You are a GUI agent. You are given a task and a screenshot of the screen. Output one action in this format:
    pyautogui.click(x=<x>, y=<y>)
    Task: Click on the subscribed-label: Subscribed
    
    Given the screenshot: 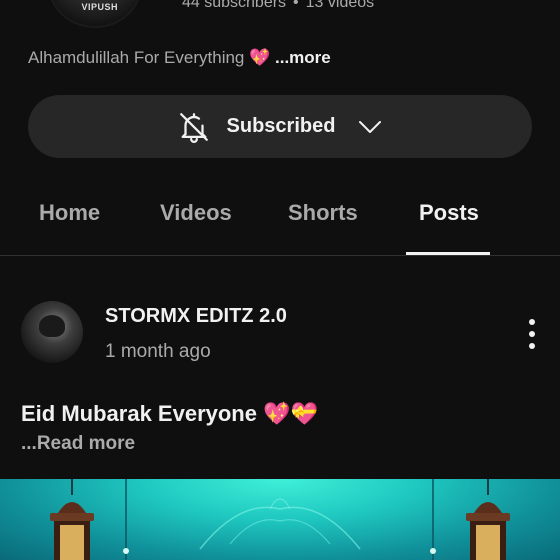 What is the action you would take?
    pyautogui.click(x=281, y=126)
    